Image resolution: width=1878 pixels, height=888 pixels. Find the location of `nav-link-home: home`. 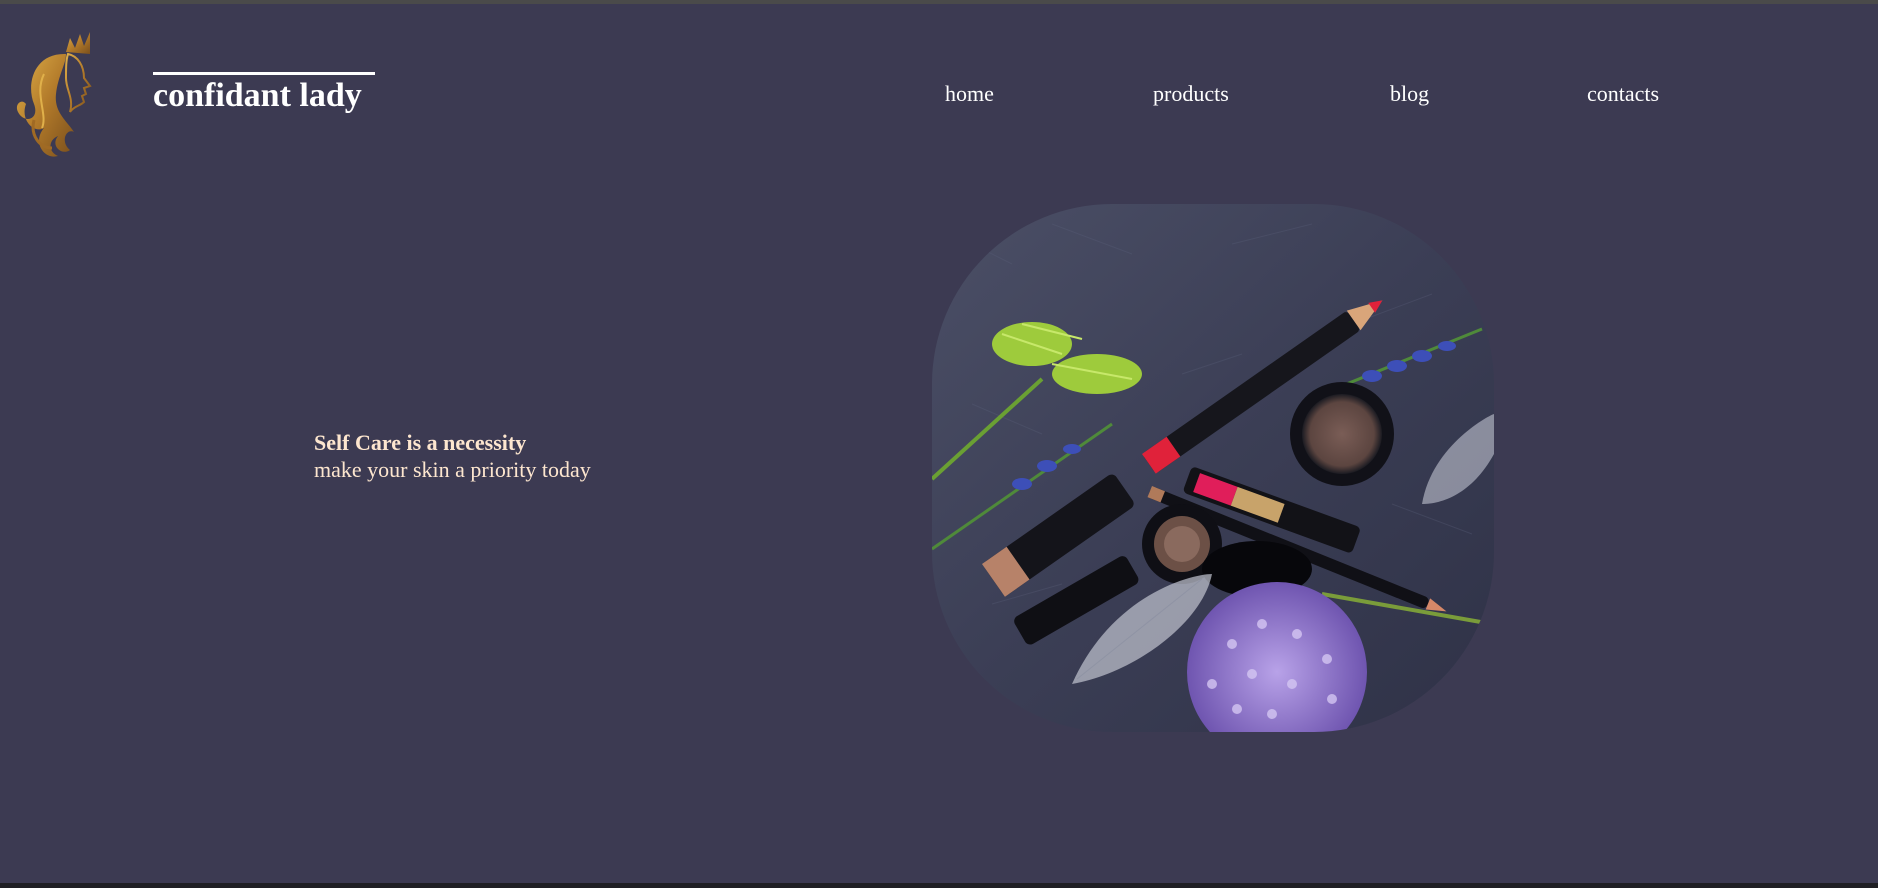

nav-link-home: home is located at coordinates (969, 94).